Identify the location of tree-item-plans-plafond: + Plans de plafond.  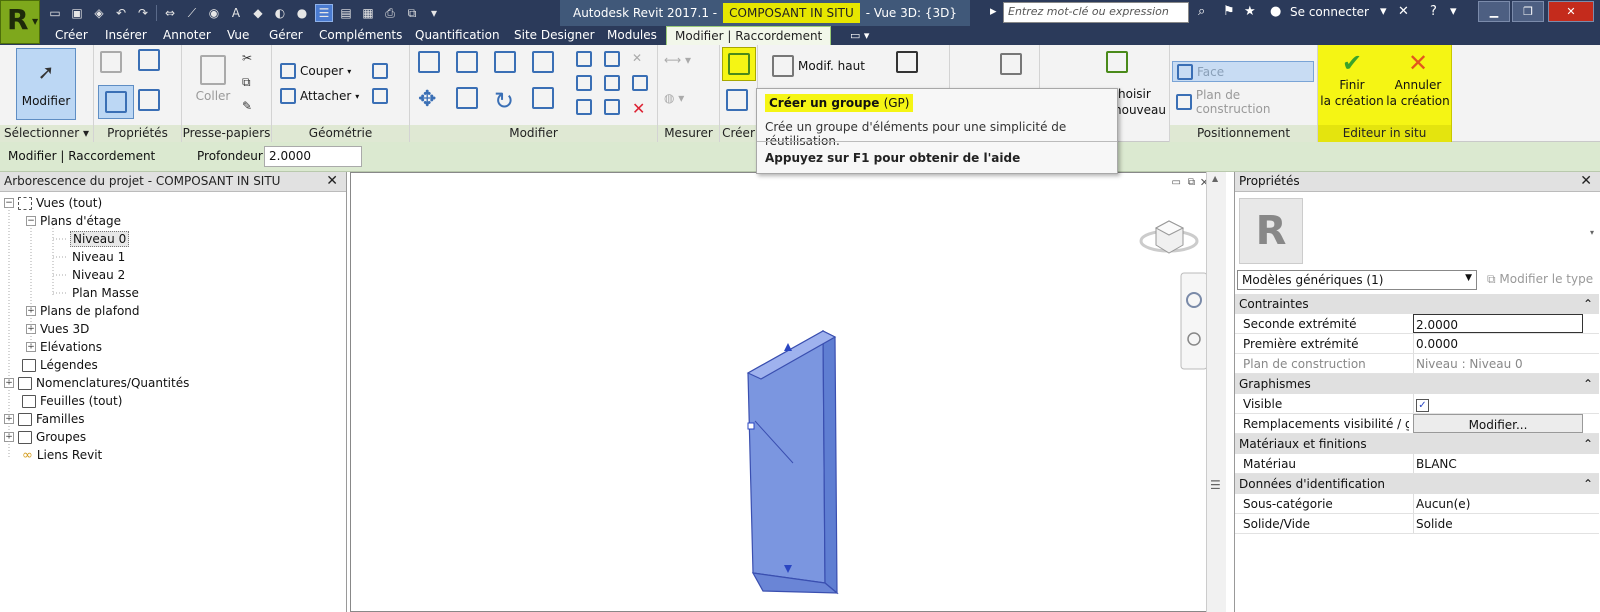
(83, 311).